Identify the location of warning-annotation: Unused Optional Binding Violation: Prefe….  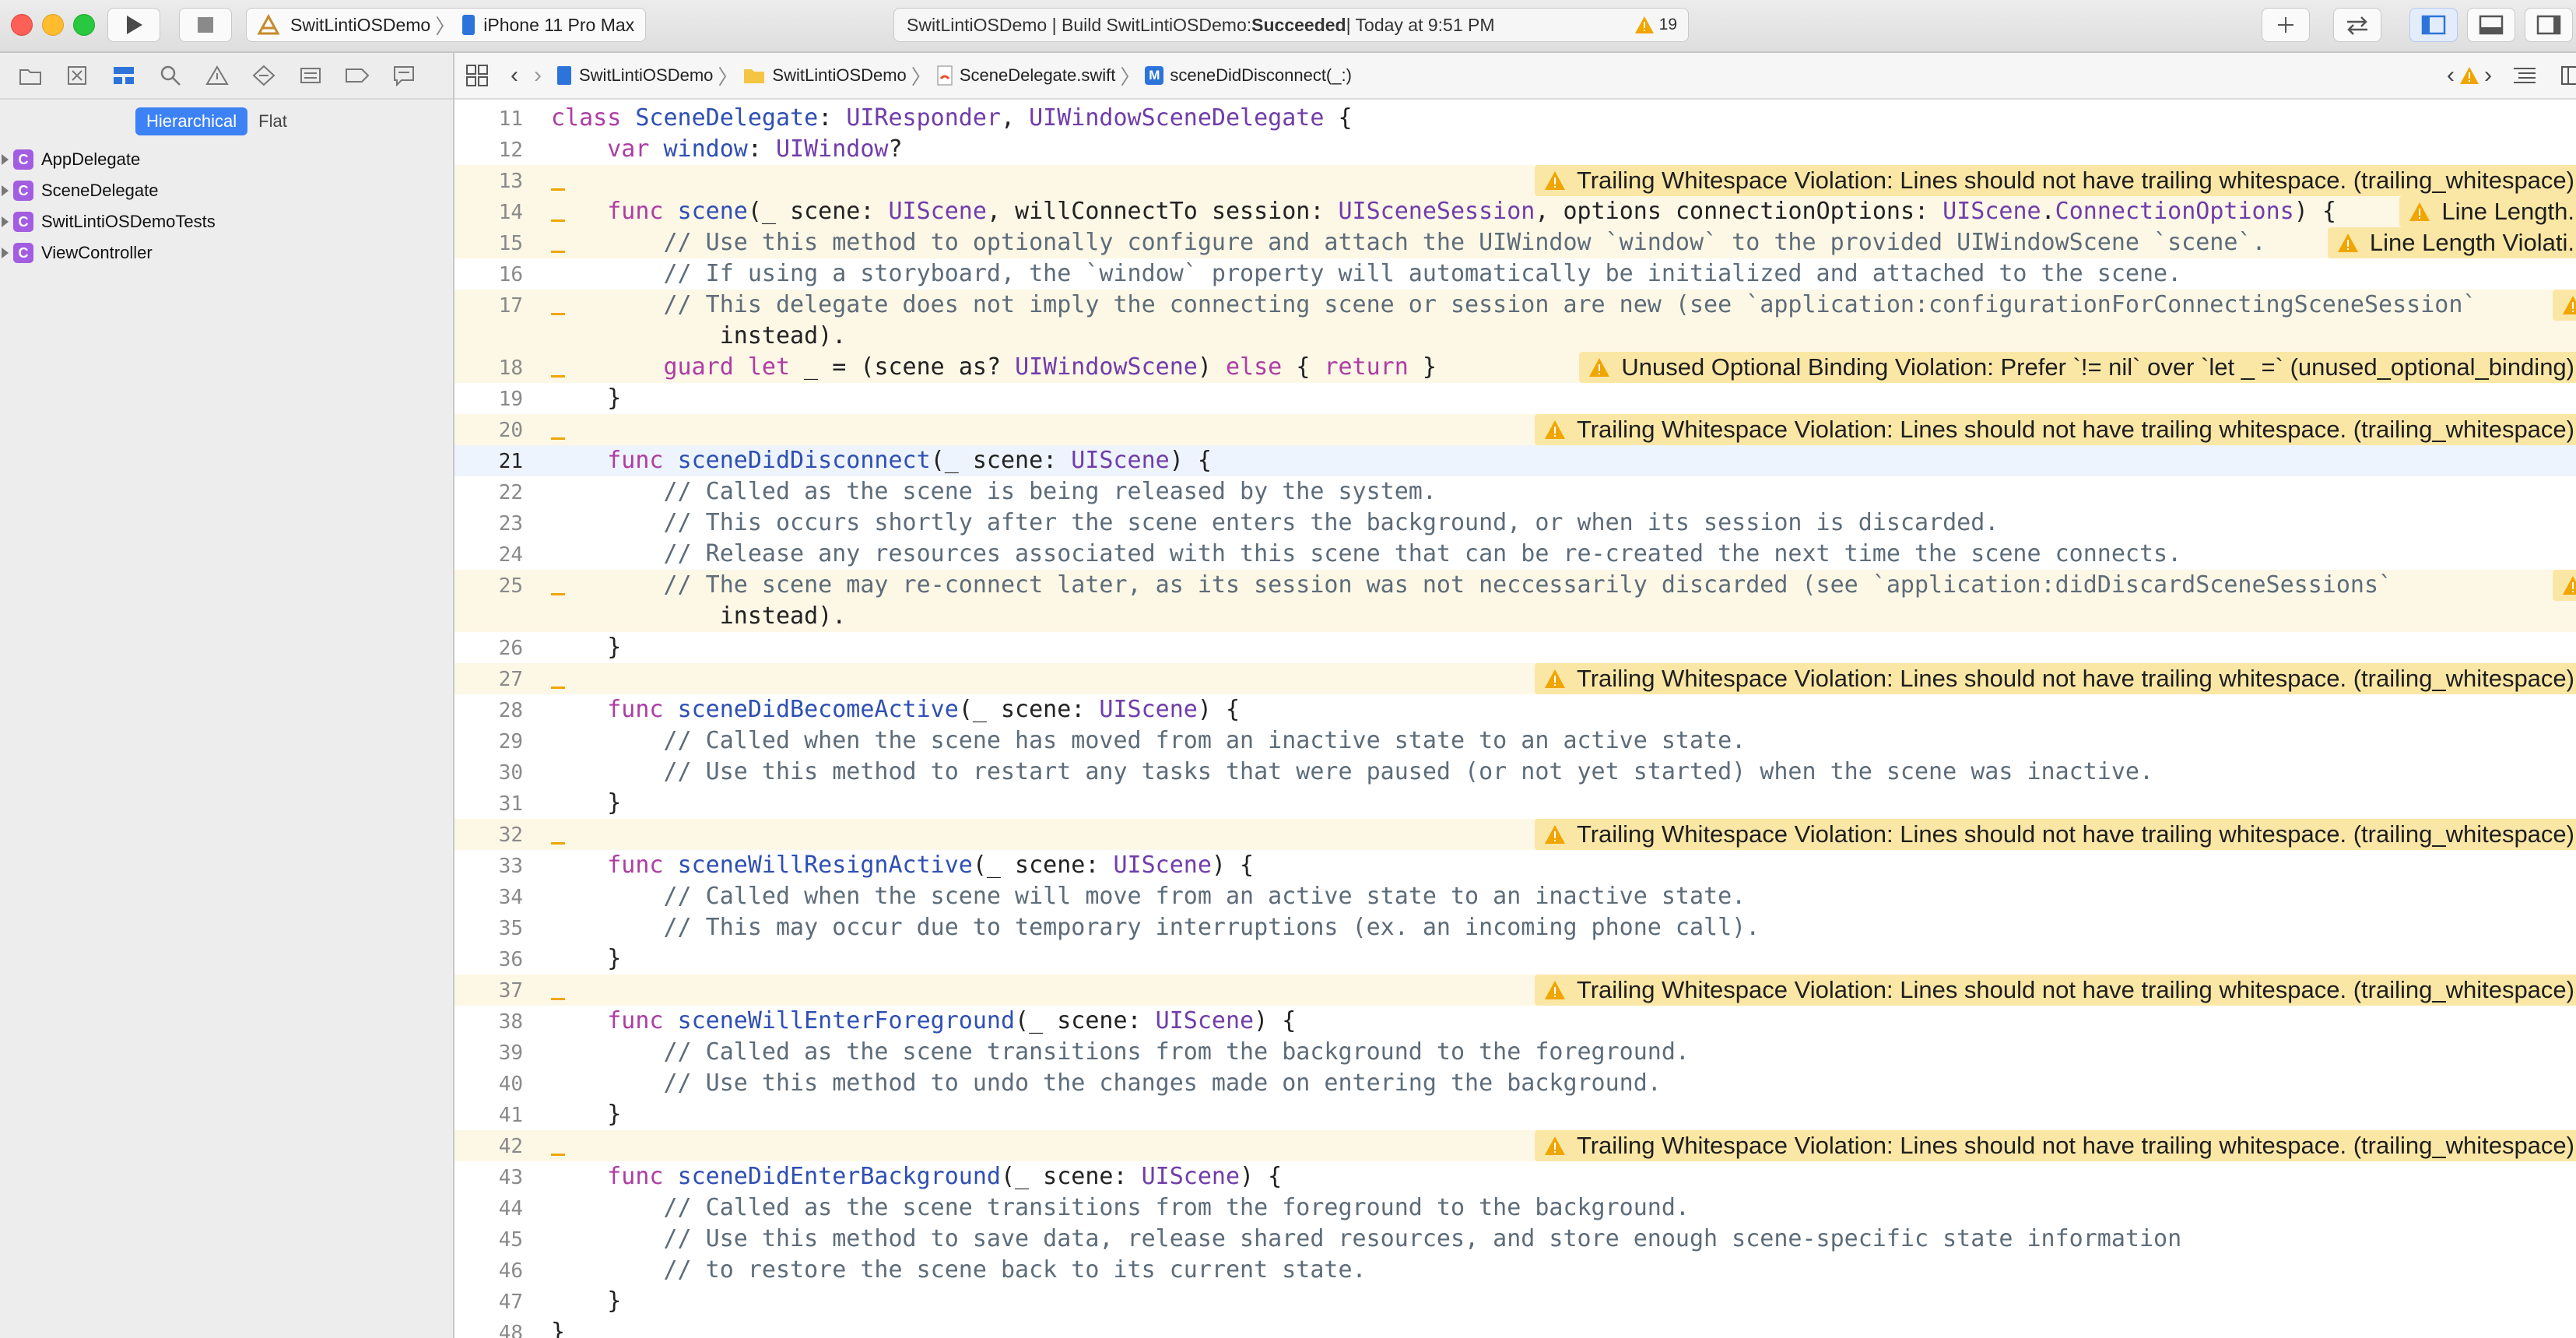
(2078, 367).